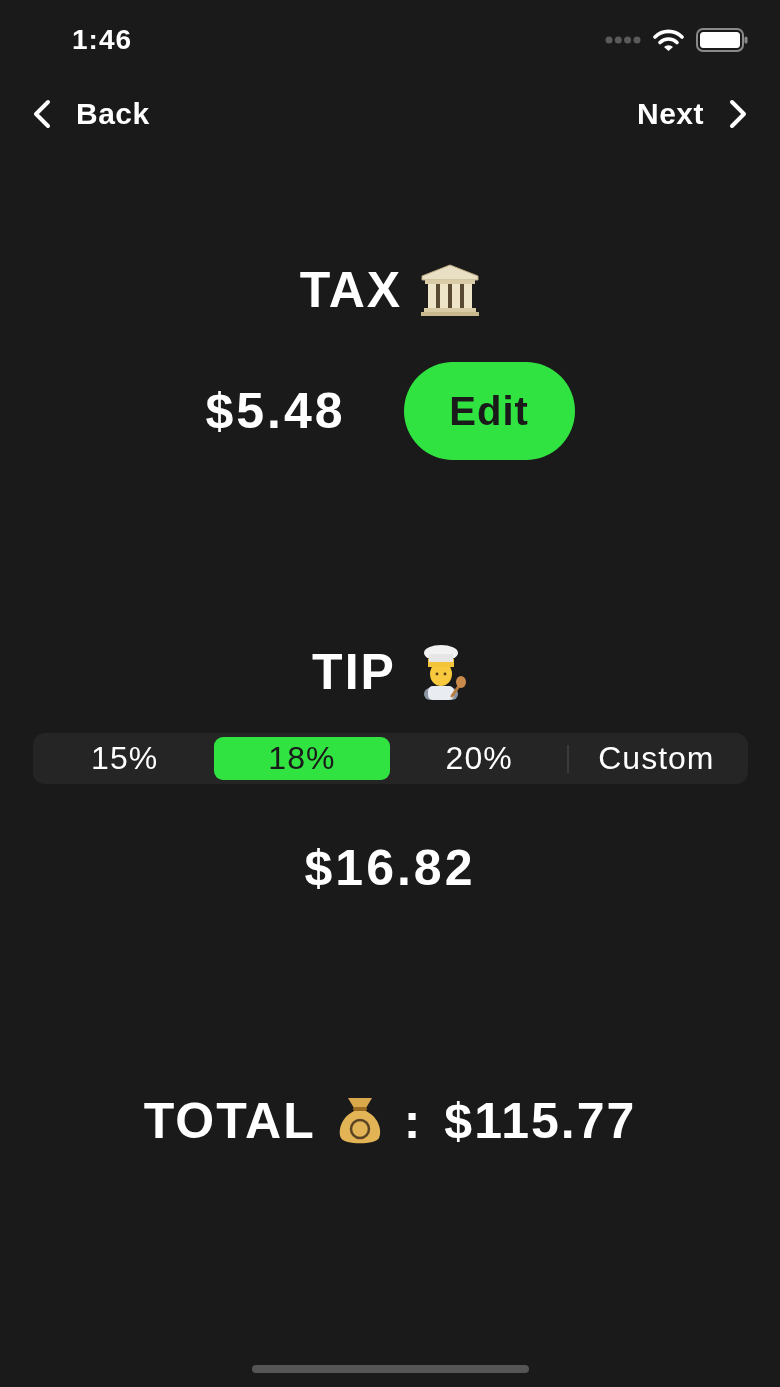 This screenshot has width=780, height=1387. I want to click on tip-option: Custom, so click(656, 758).